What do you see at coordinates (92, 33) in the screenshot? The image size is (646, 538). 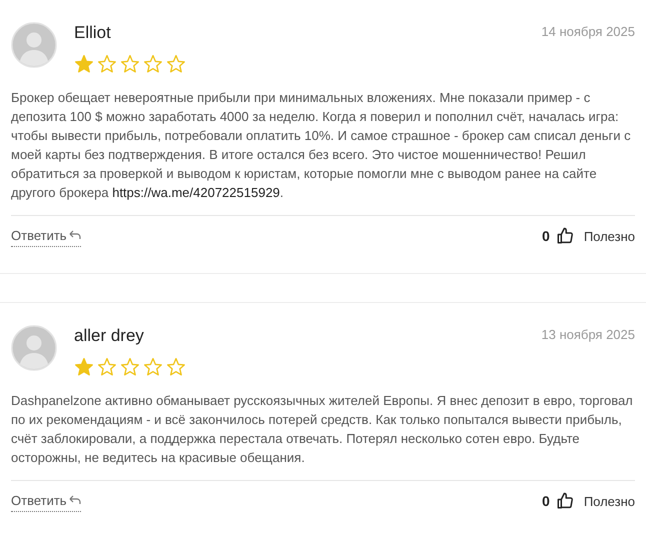 I see `author-name: Elliot` at bounding box center [92, 33].